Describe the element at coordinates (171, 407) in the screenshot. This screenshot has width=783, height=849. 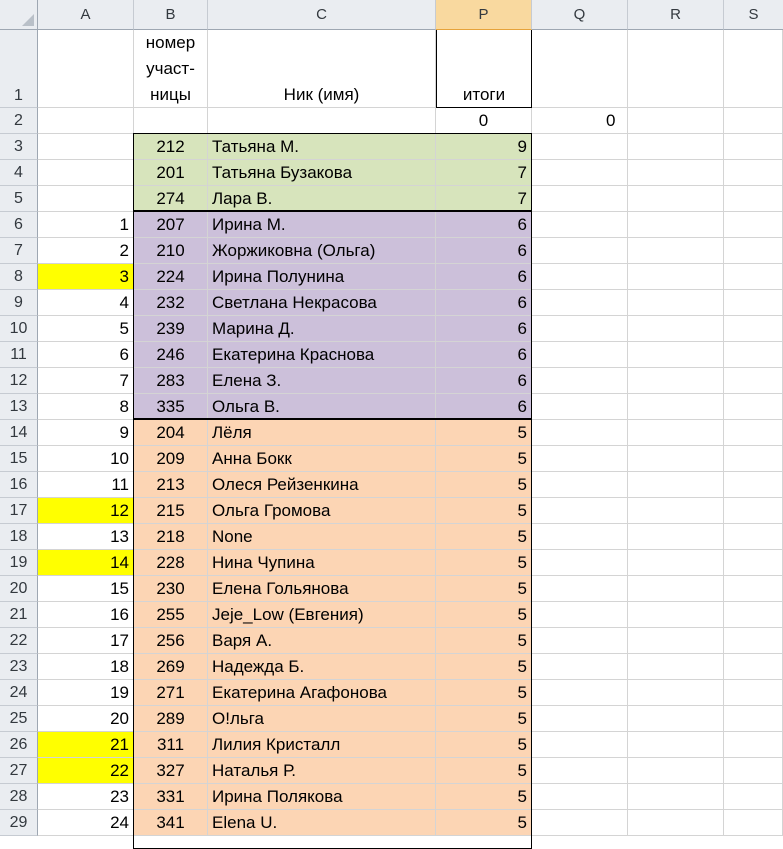
I see `cell-b-number: 335` at that location.